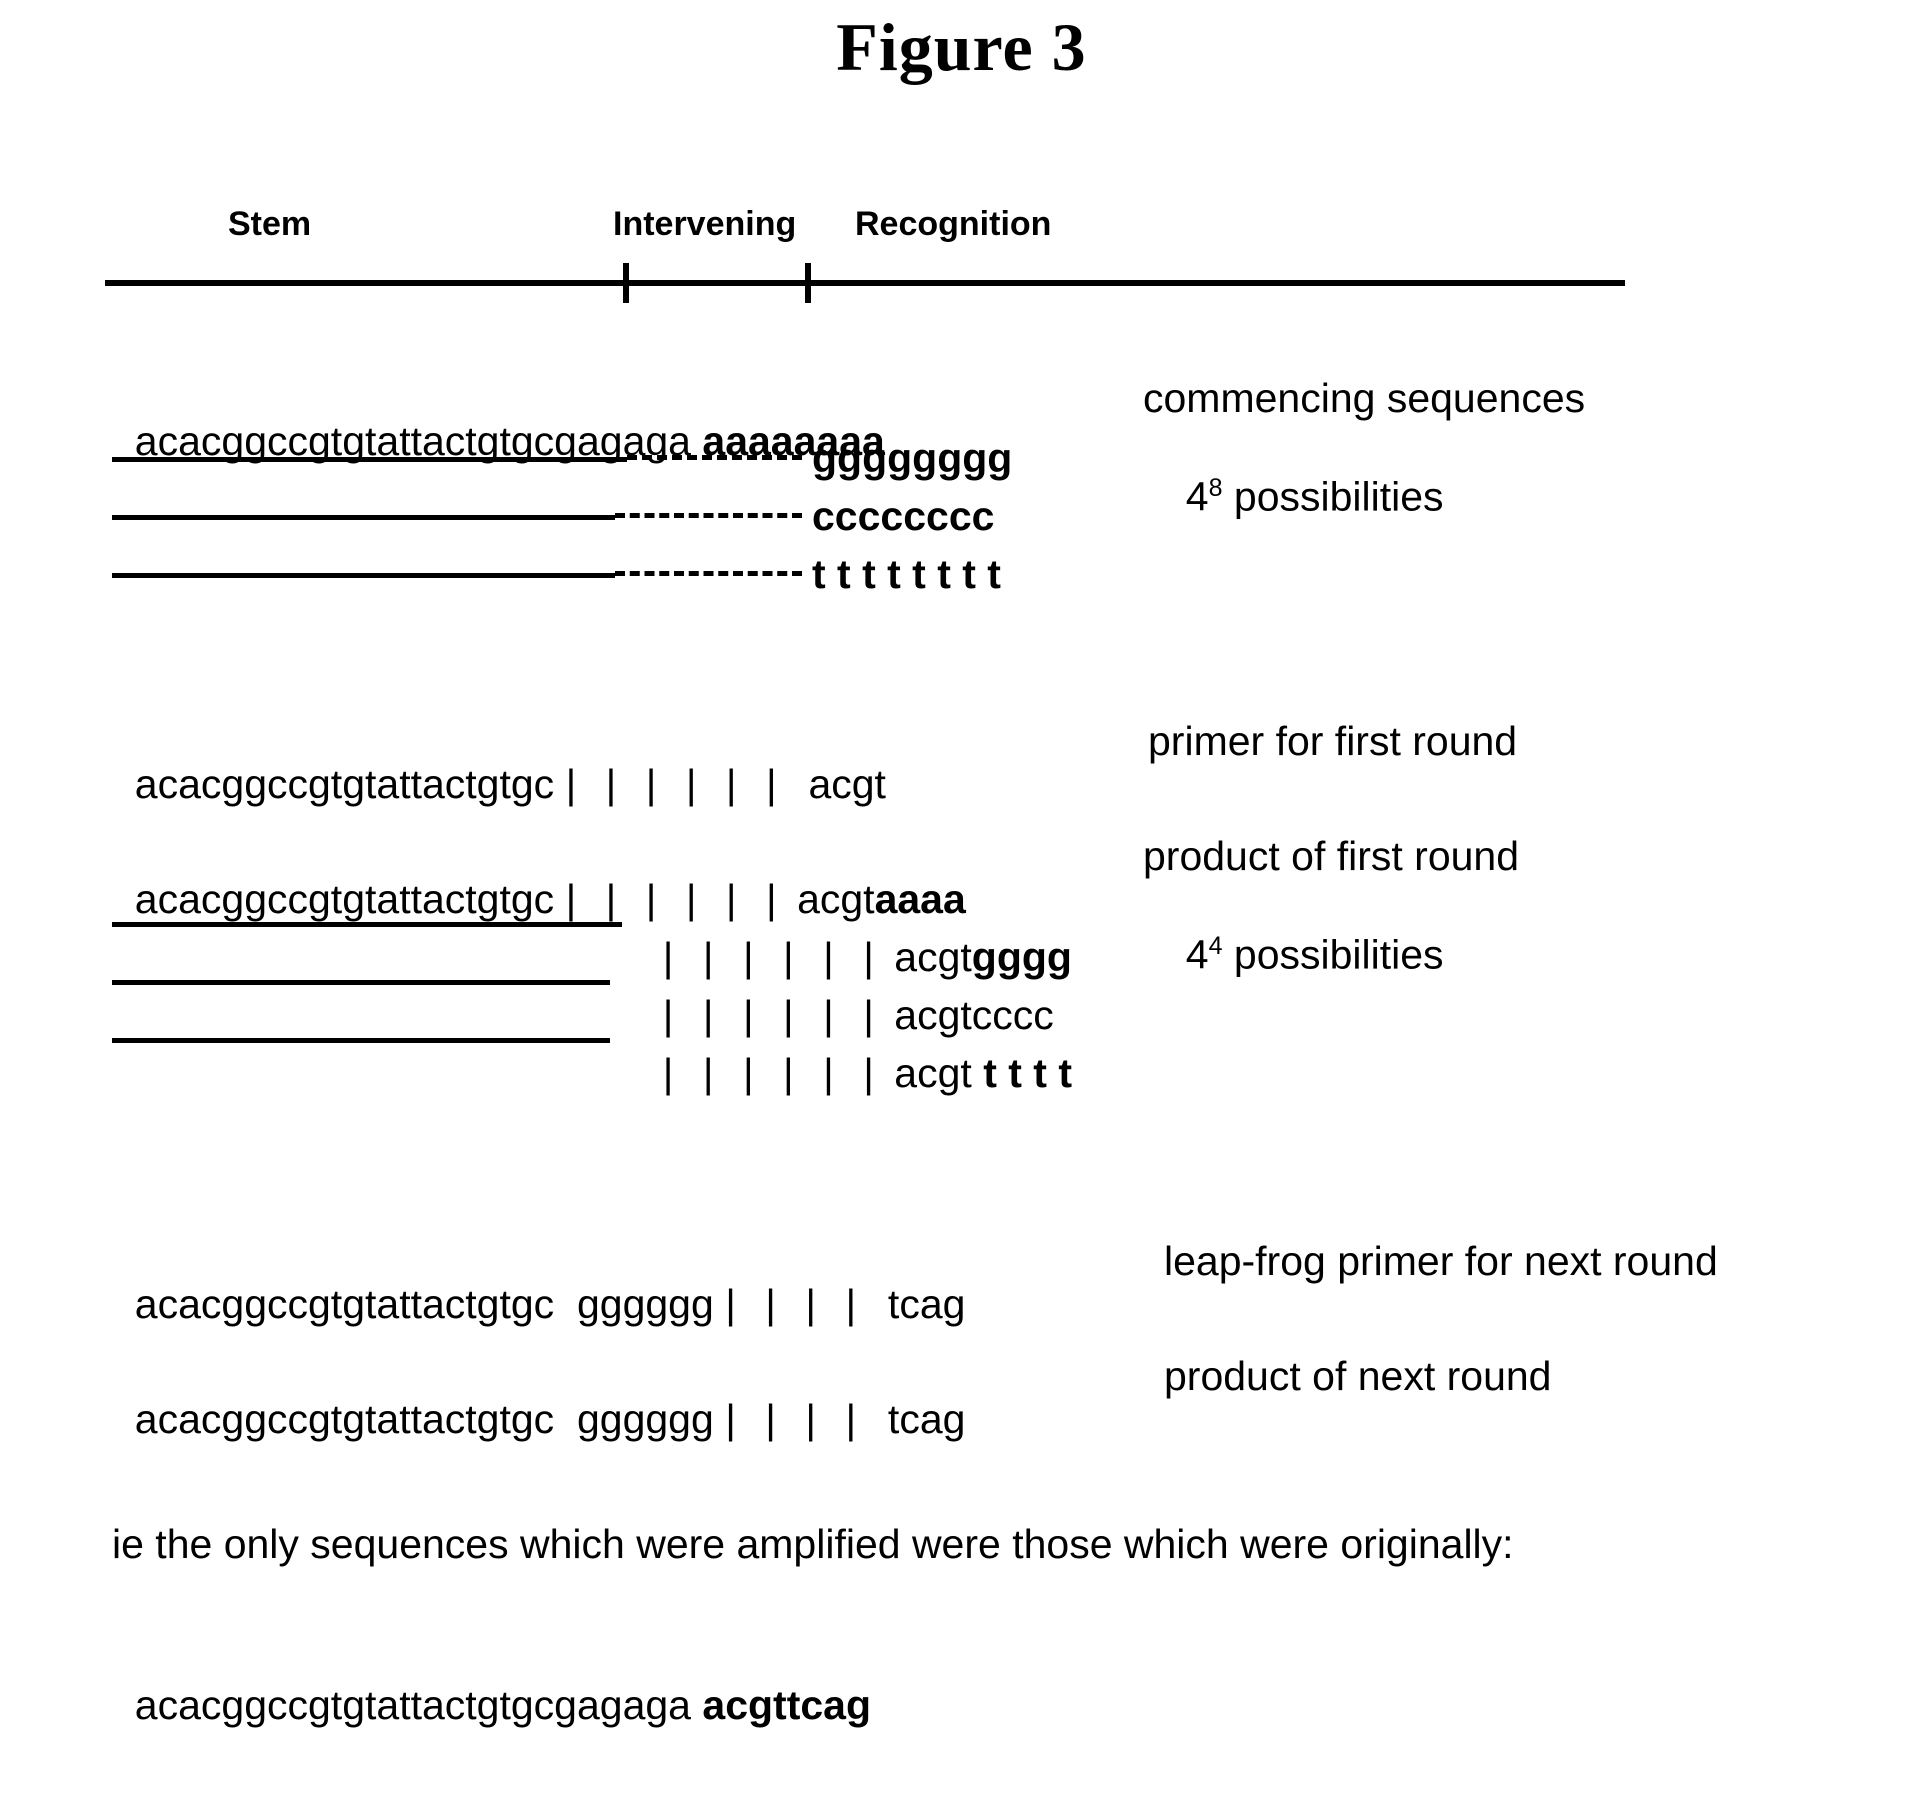  What do you see at coordinates (912, 458) in the screenshot?
I see `commencing-row-2-recognition: gggggggg` at bounding box center [912, 458].